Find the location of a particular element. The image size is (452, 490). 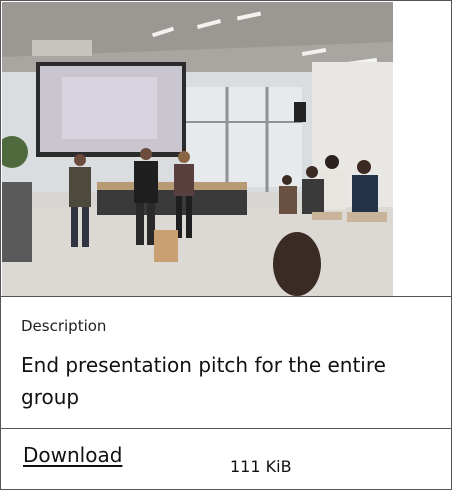

description-label: Description is located at coordinates (64, 326).